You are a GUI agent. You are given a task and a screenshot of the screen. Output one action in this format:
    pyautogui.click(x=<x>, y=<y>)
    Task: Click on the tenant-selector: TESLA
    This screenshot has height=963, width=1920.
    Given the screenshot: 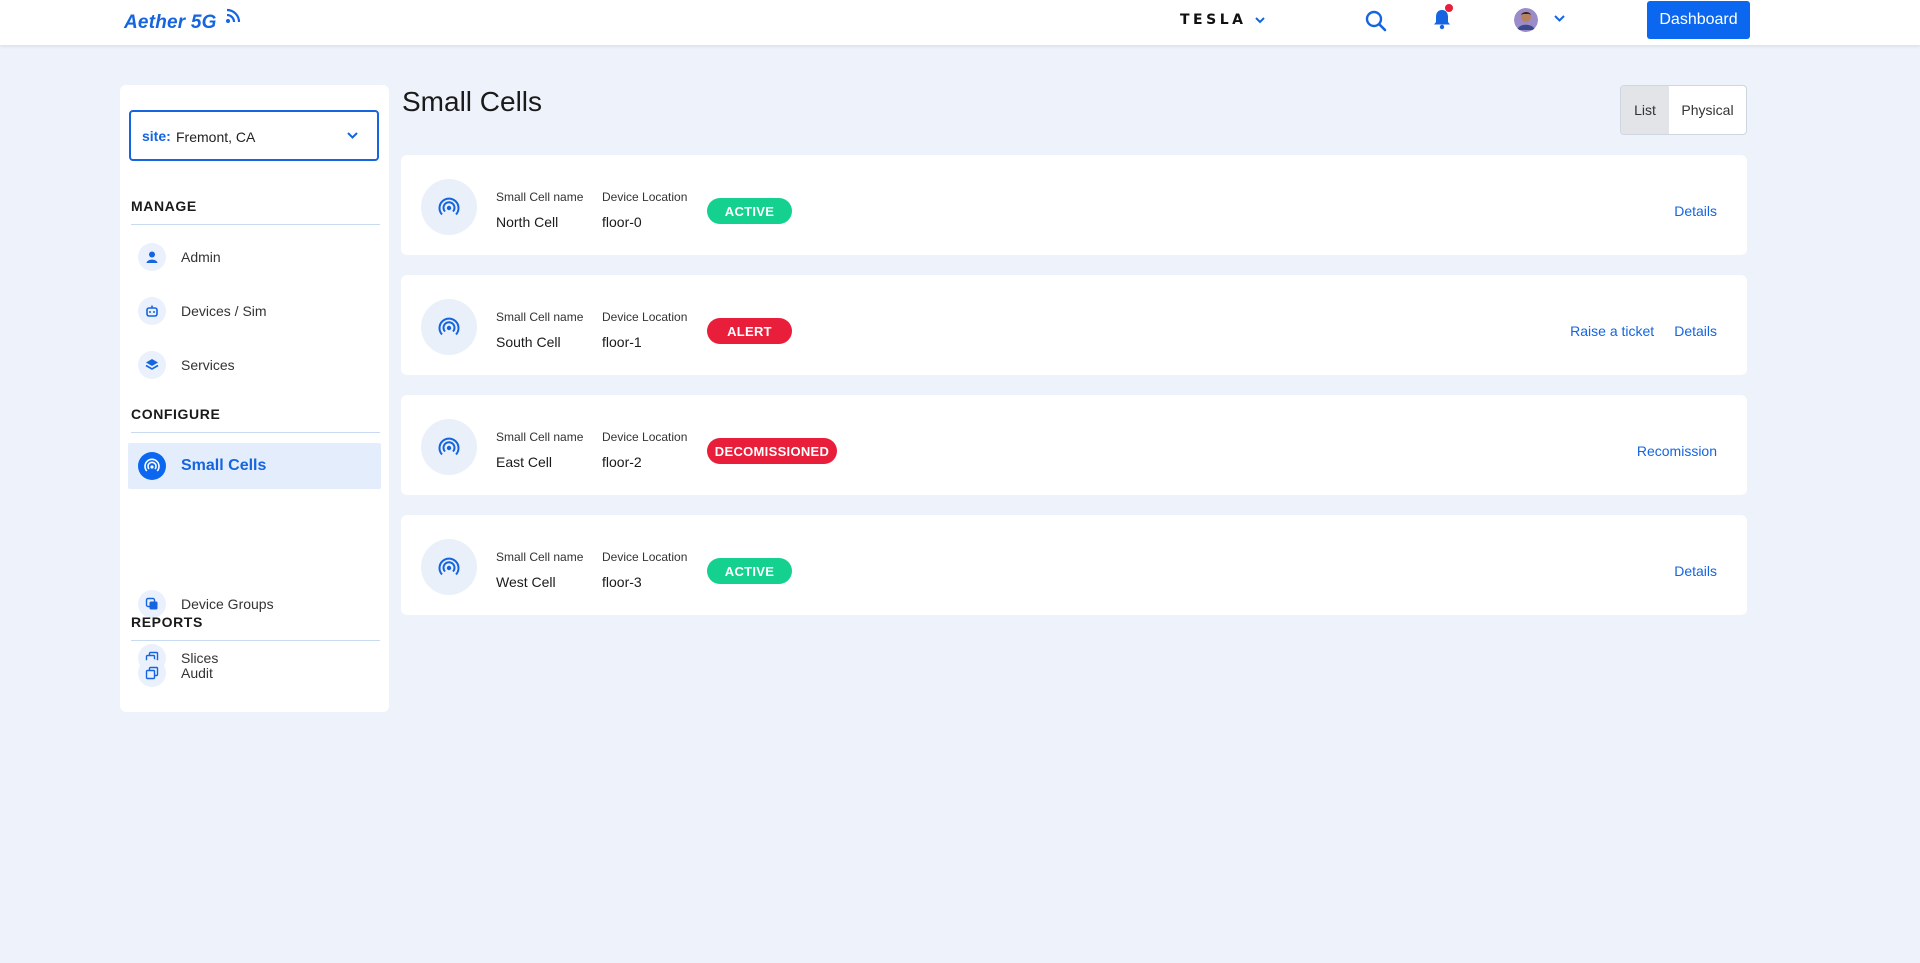 What is the action you would take?
    pyautogui.click(x=1223, y=20)
    